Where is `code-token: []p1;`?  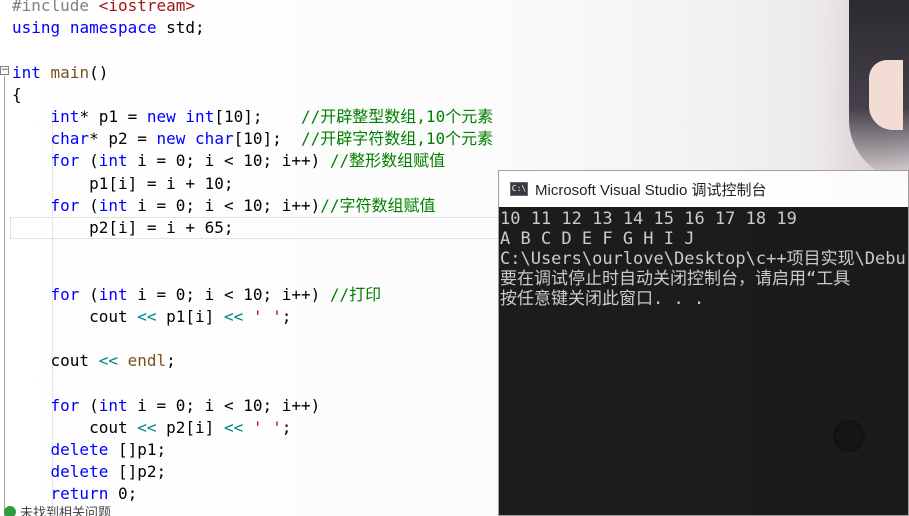
code-token: []p1; is located at coordinates (137, 449).